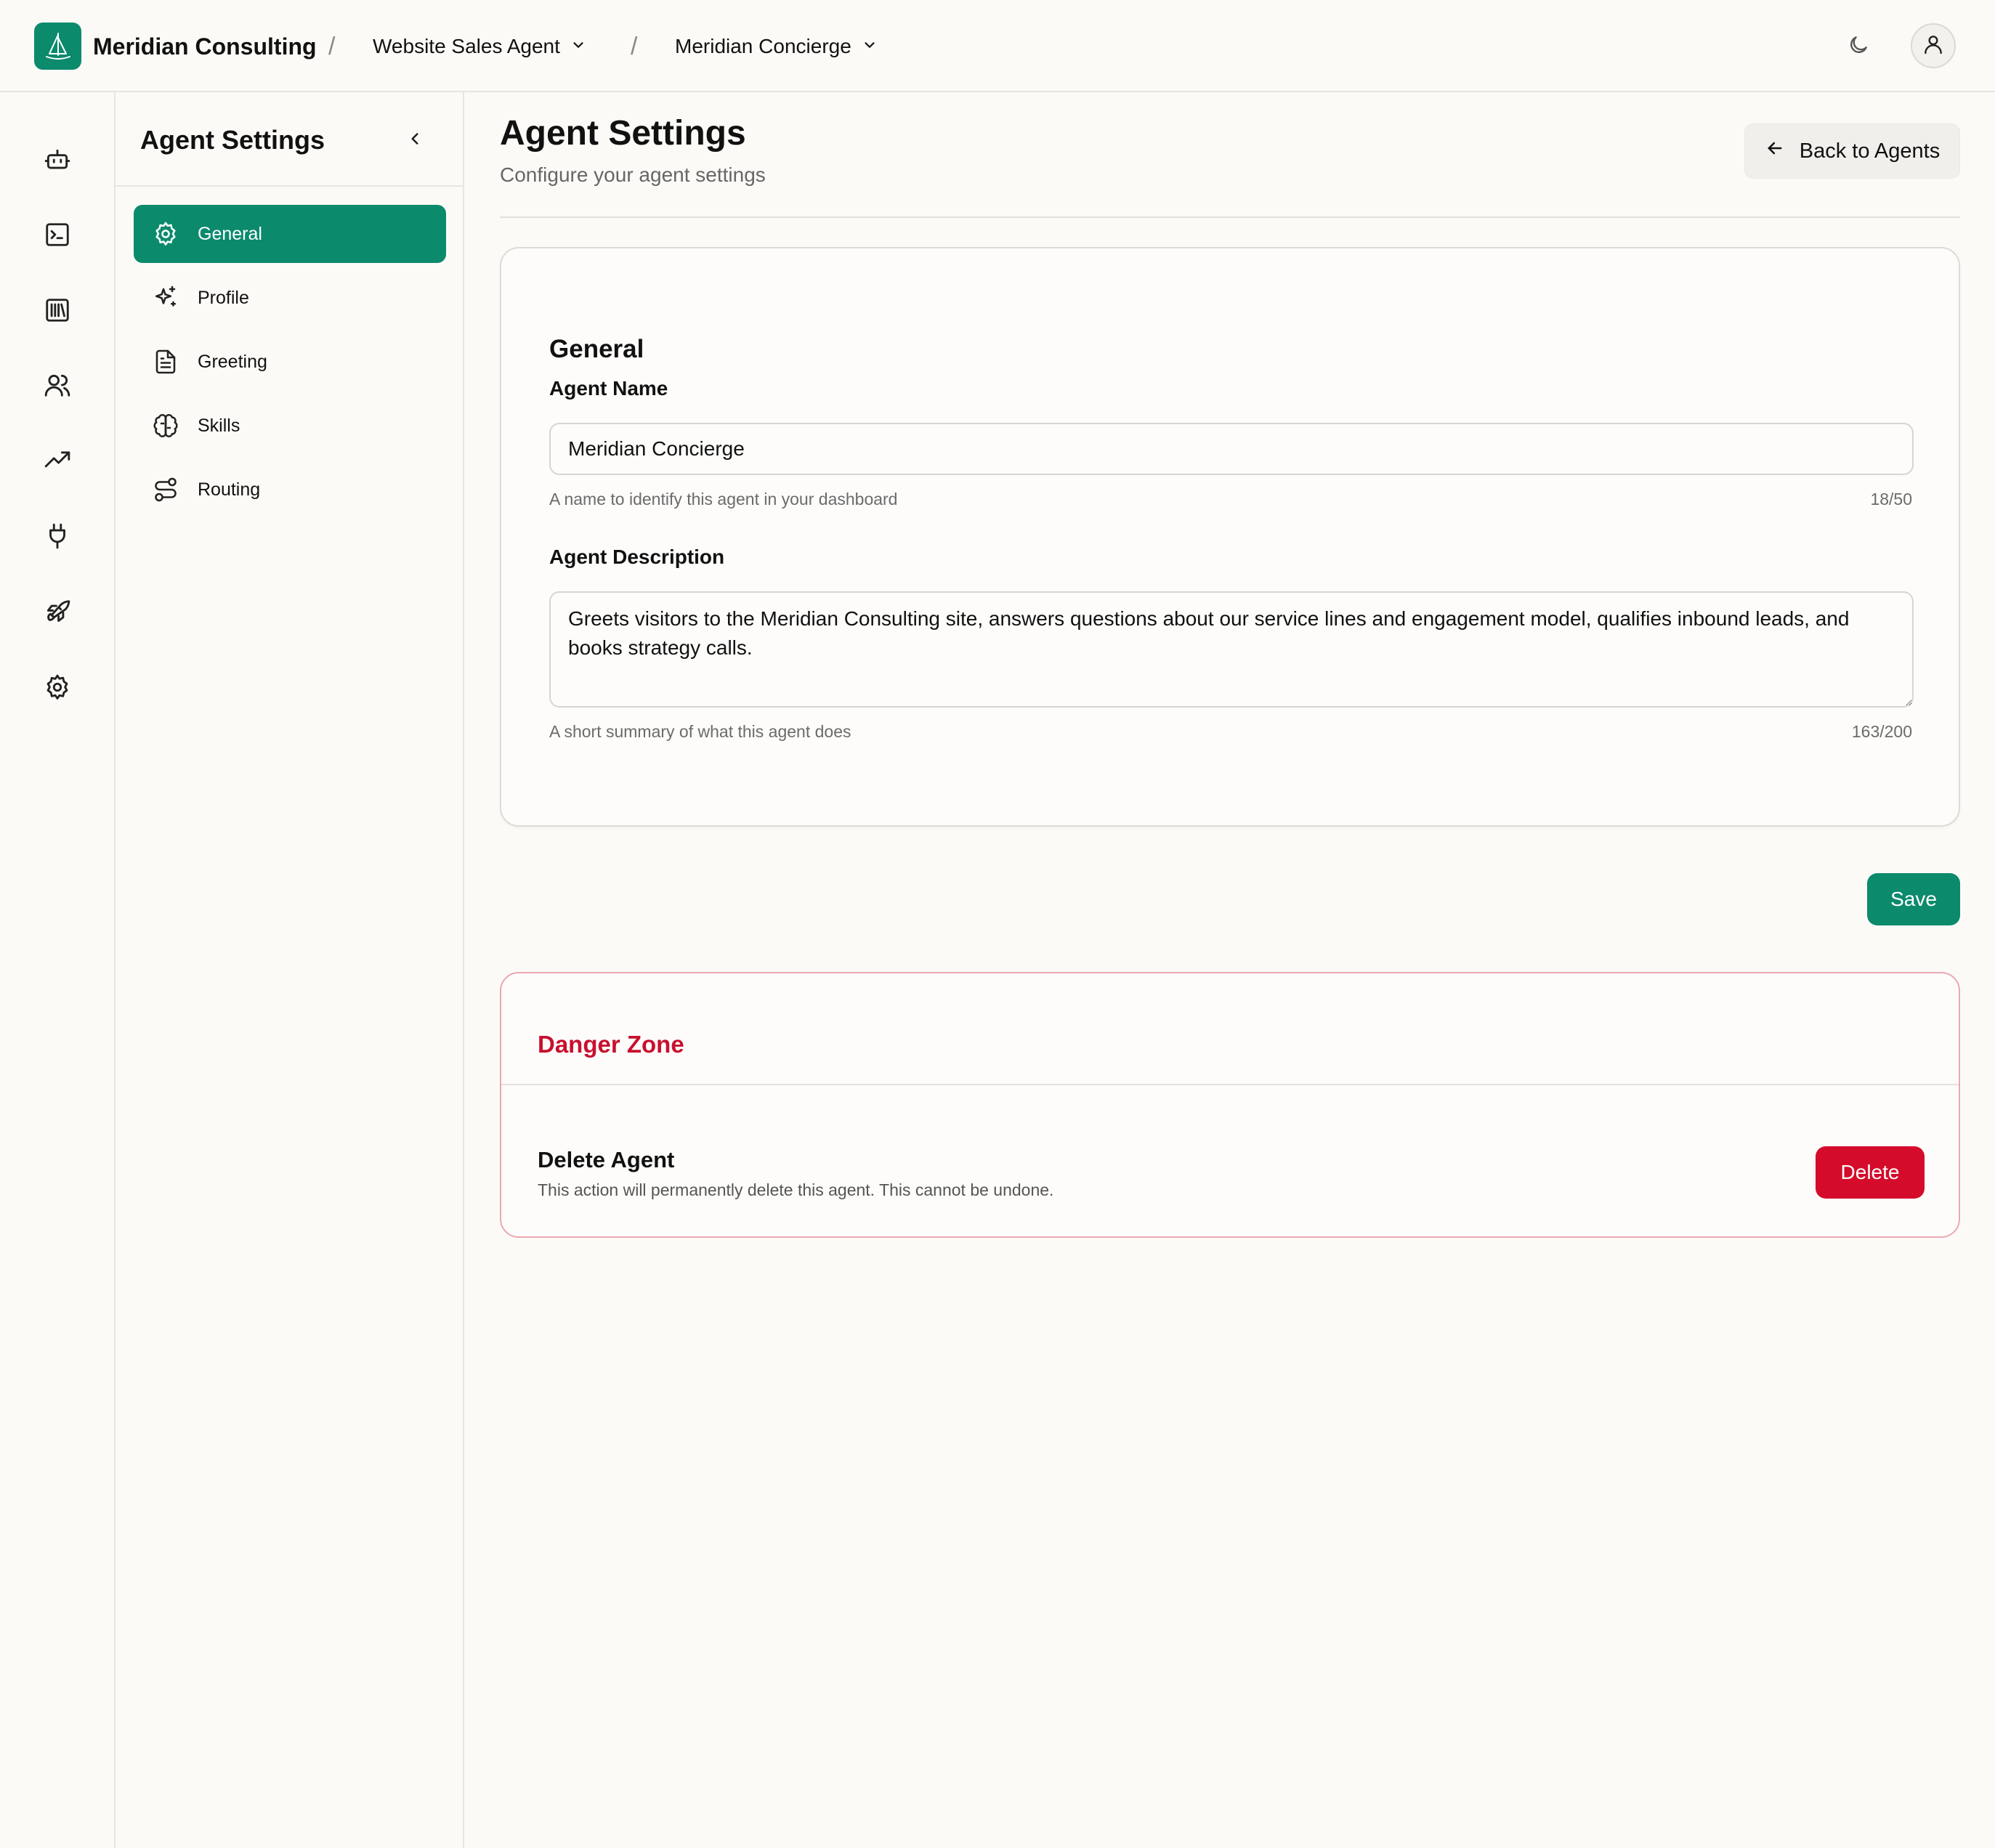 Image resolution: width=1995 pixels, height=1848 pixels. Describe the element at coordinates (165, 297) in the screenshot. I see `sparkles-icon` at that location.